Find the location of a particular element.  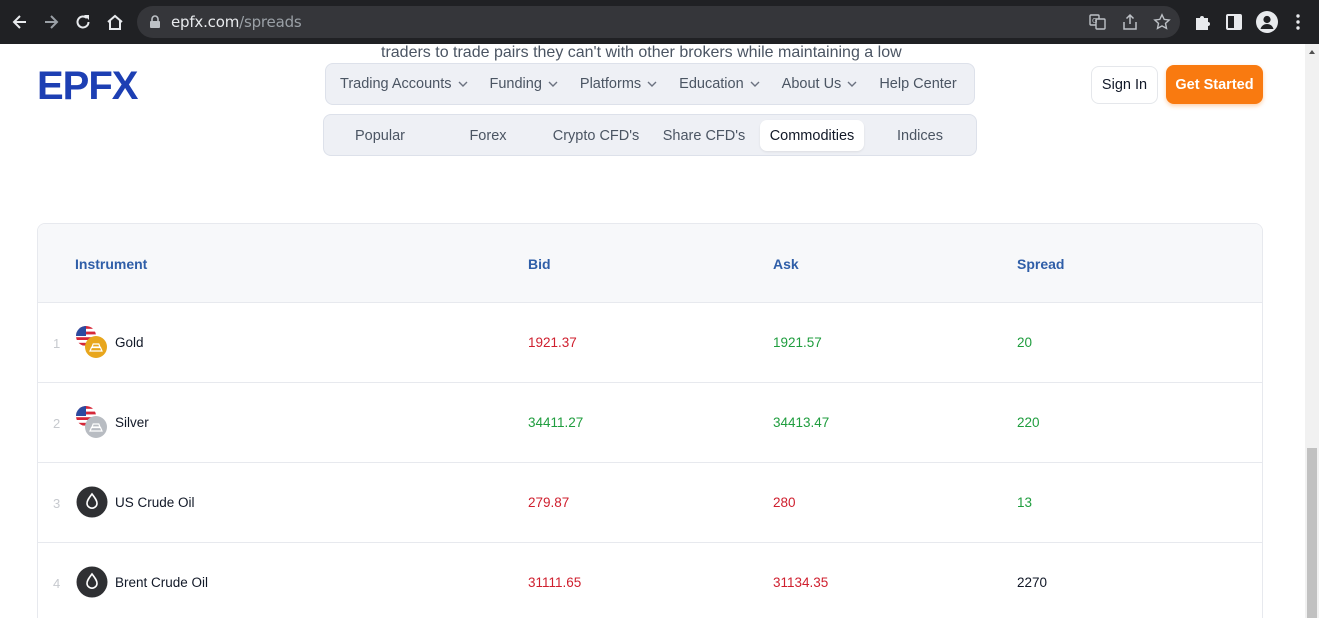

nav-help-center: Help Center is located at coordinates (917, 84).